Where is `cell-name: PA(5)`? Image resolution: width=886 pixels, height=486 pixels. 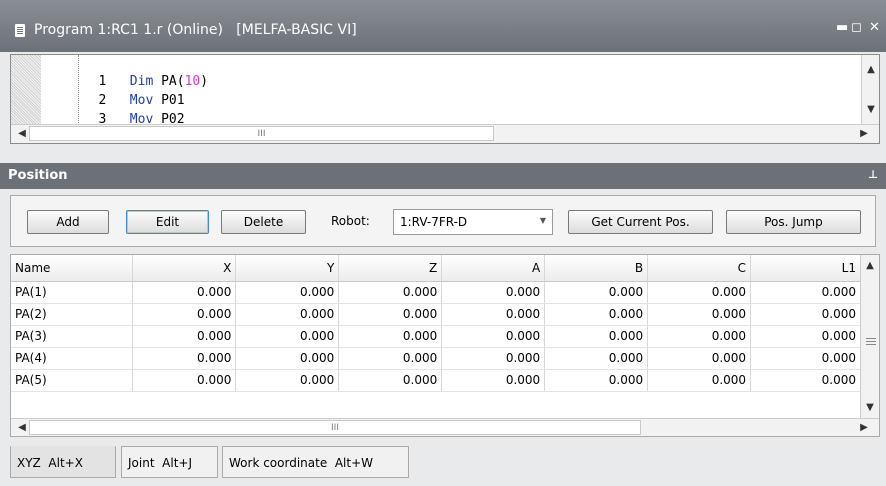
cell-name: PA(5) is located at coordinates (72, 380).